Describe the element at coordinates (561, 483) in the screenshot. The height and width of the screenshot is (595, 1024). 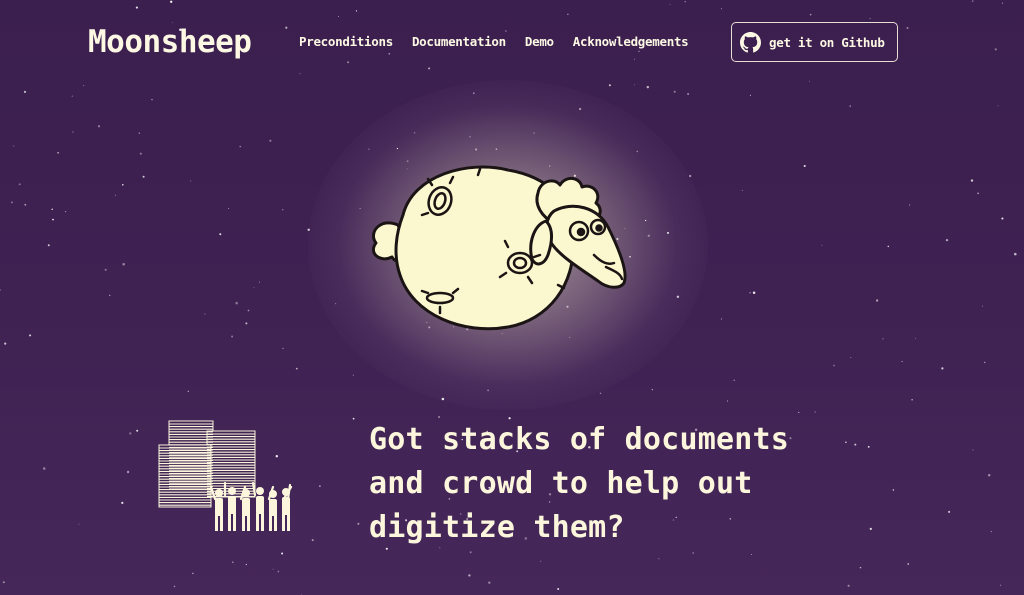
I see `headline-line-2: and crowd to help out` at that location.